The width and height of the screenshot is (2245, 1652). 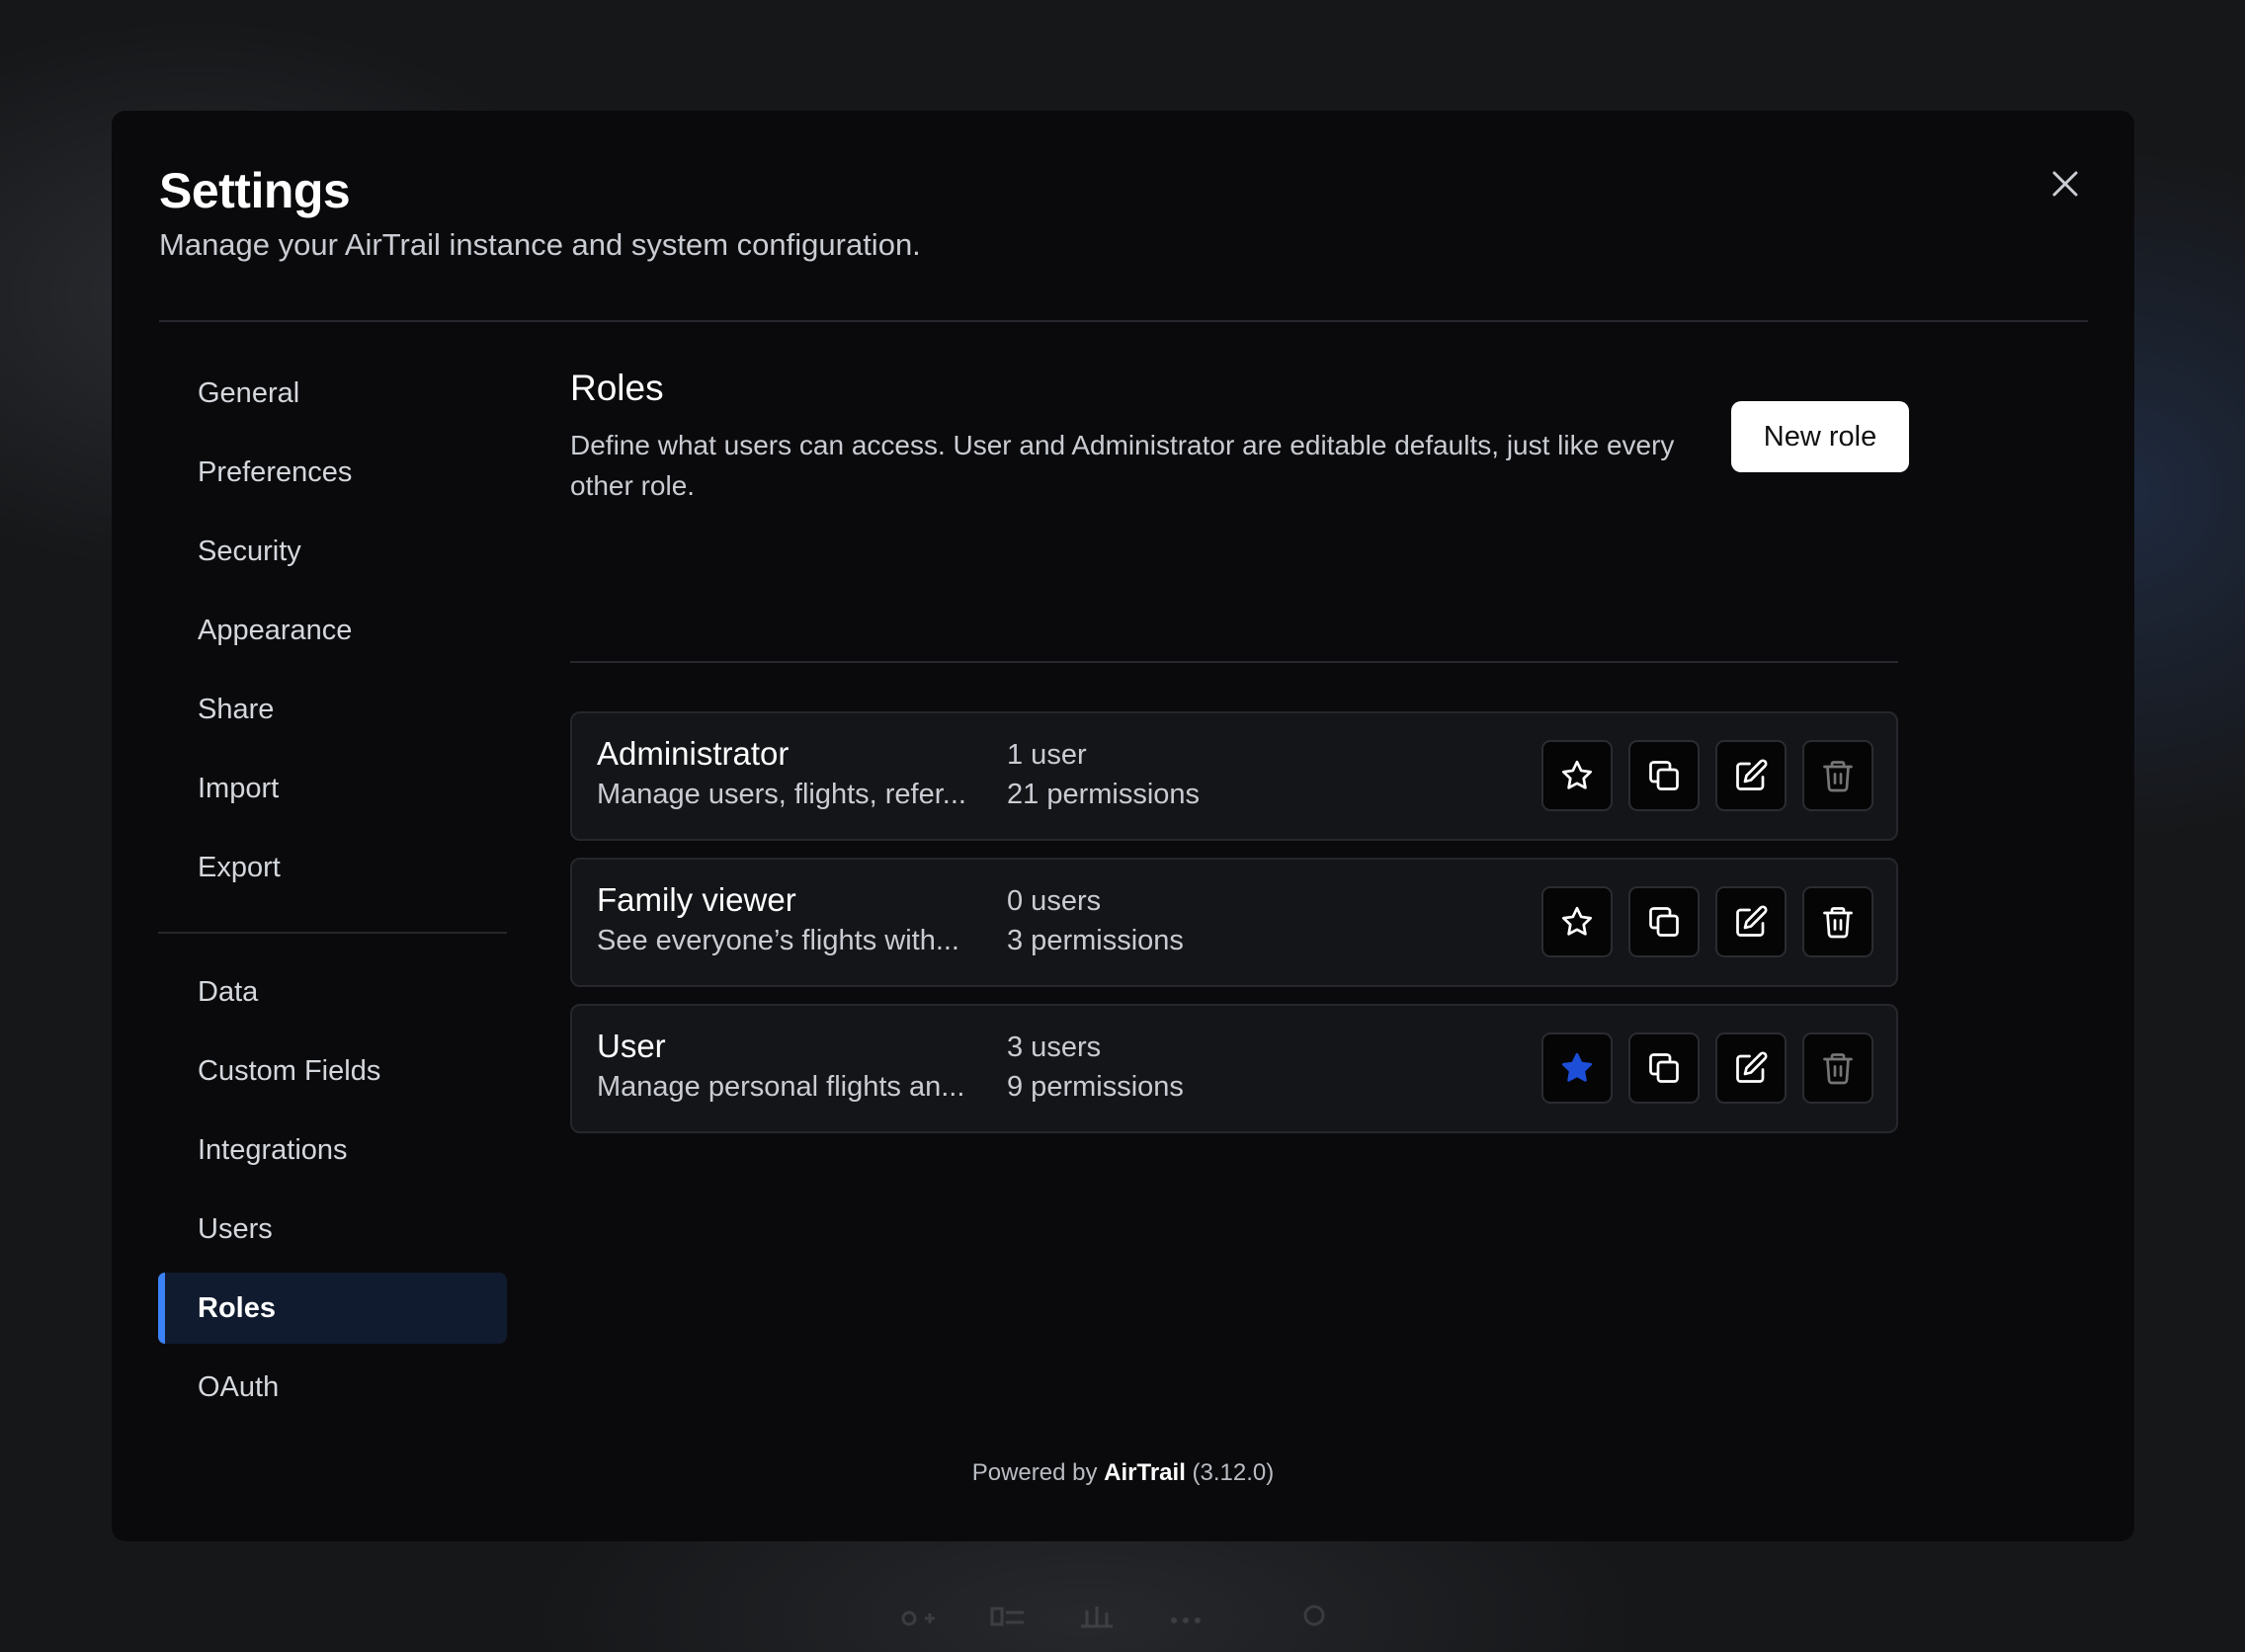 What do you see at coordinates (333, 867) in the screenshot?
I see `sidebar-item-export: Export` at bounding box center [333, 867].